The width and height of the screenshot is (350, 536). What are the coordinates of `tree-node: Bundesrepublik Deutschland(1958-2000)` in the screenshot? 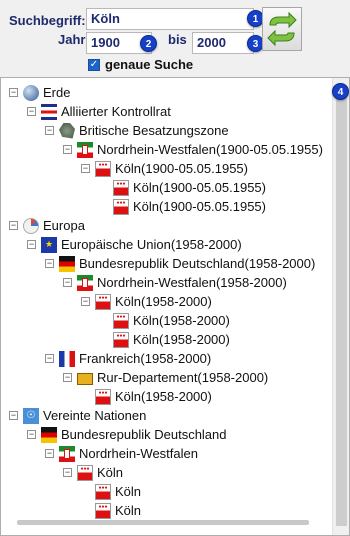 It's located at (187, 263).